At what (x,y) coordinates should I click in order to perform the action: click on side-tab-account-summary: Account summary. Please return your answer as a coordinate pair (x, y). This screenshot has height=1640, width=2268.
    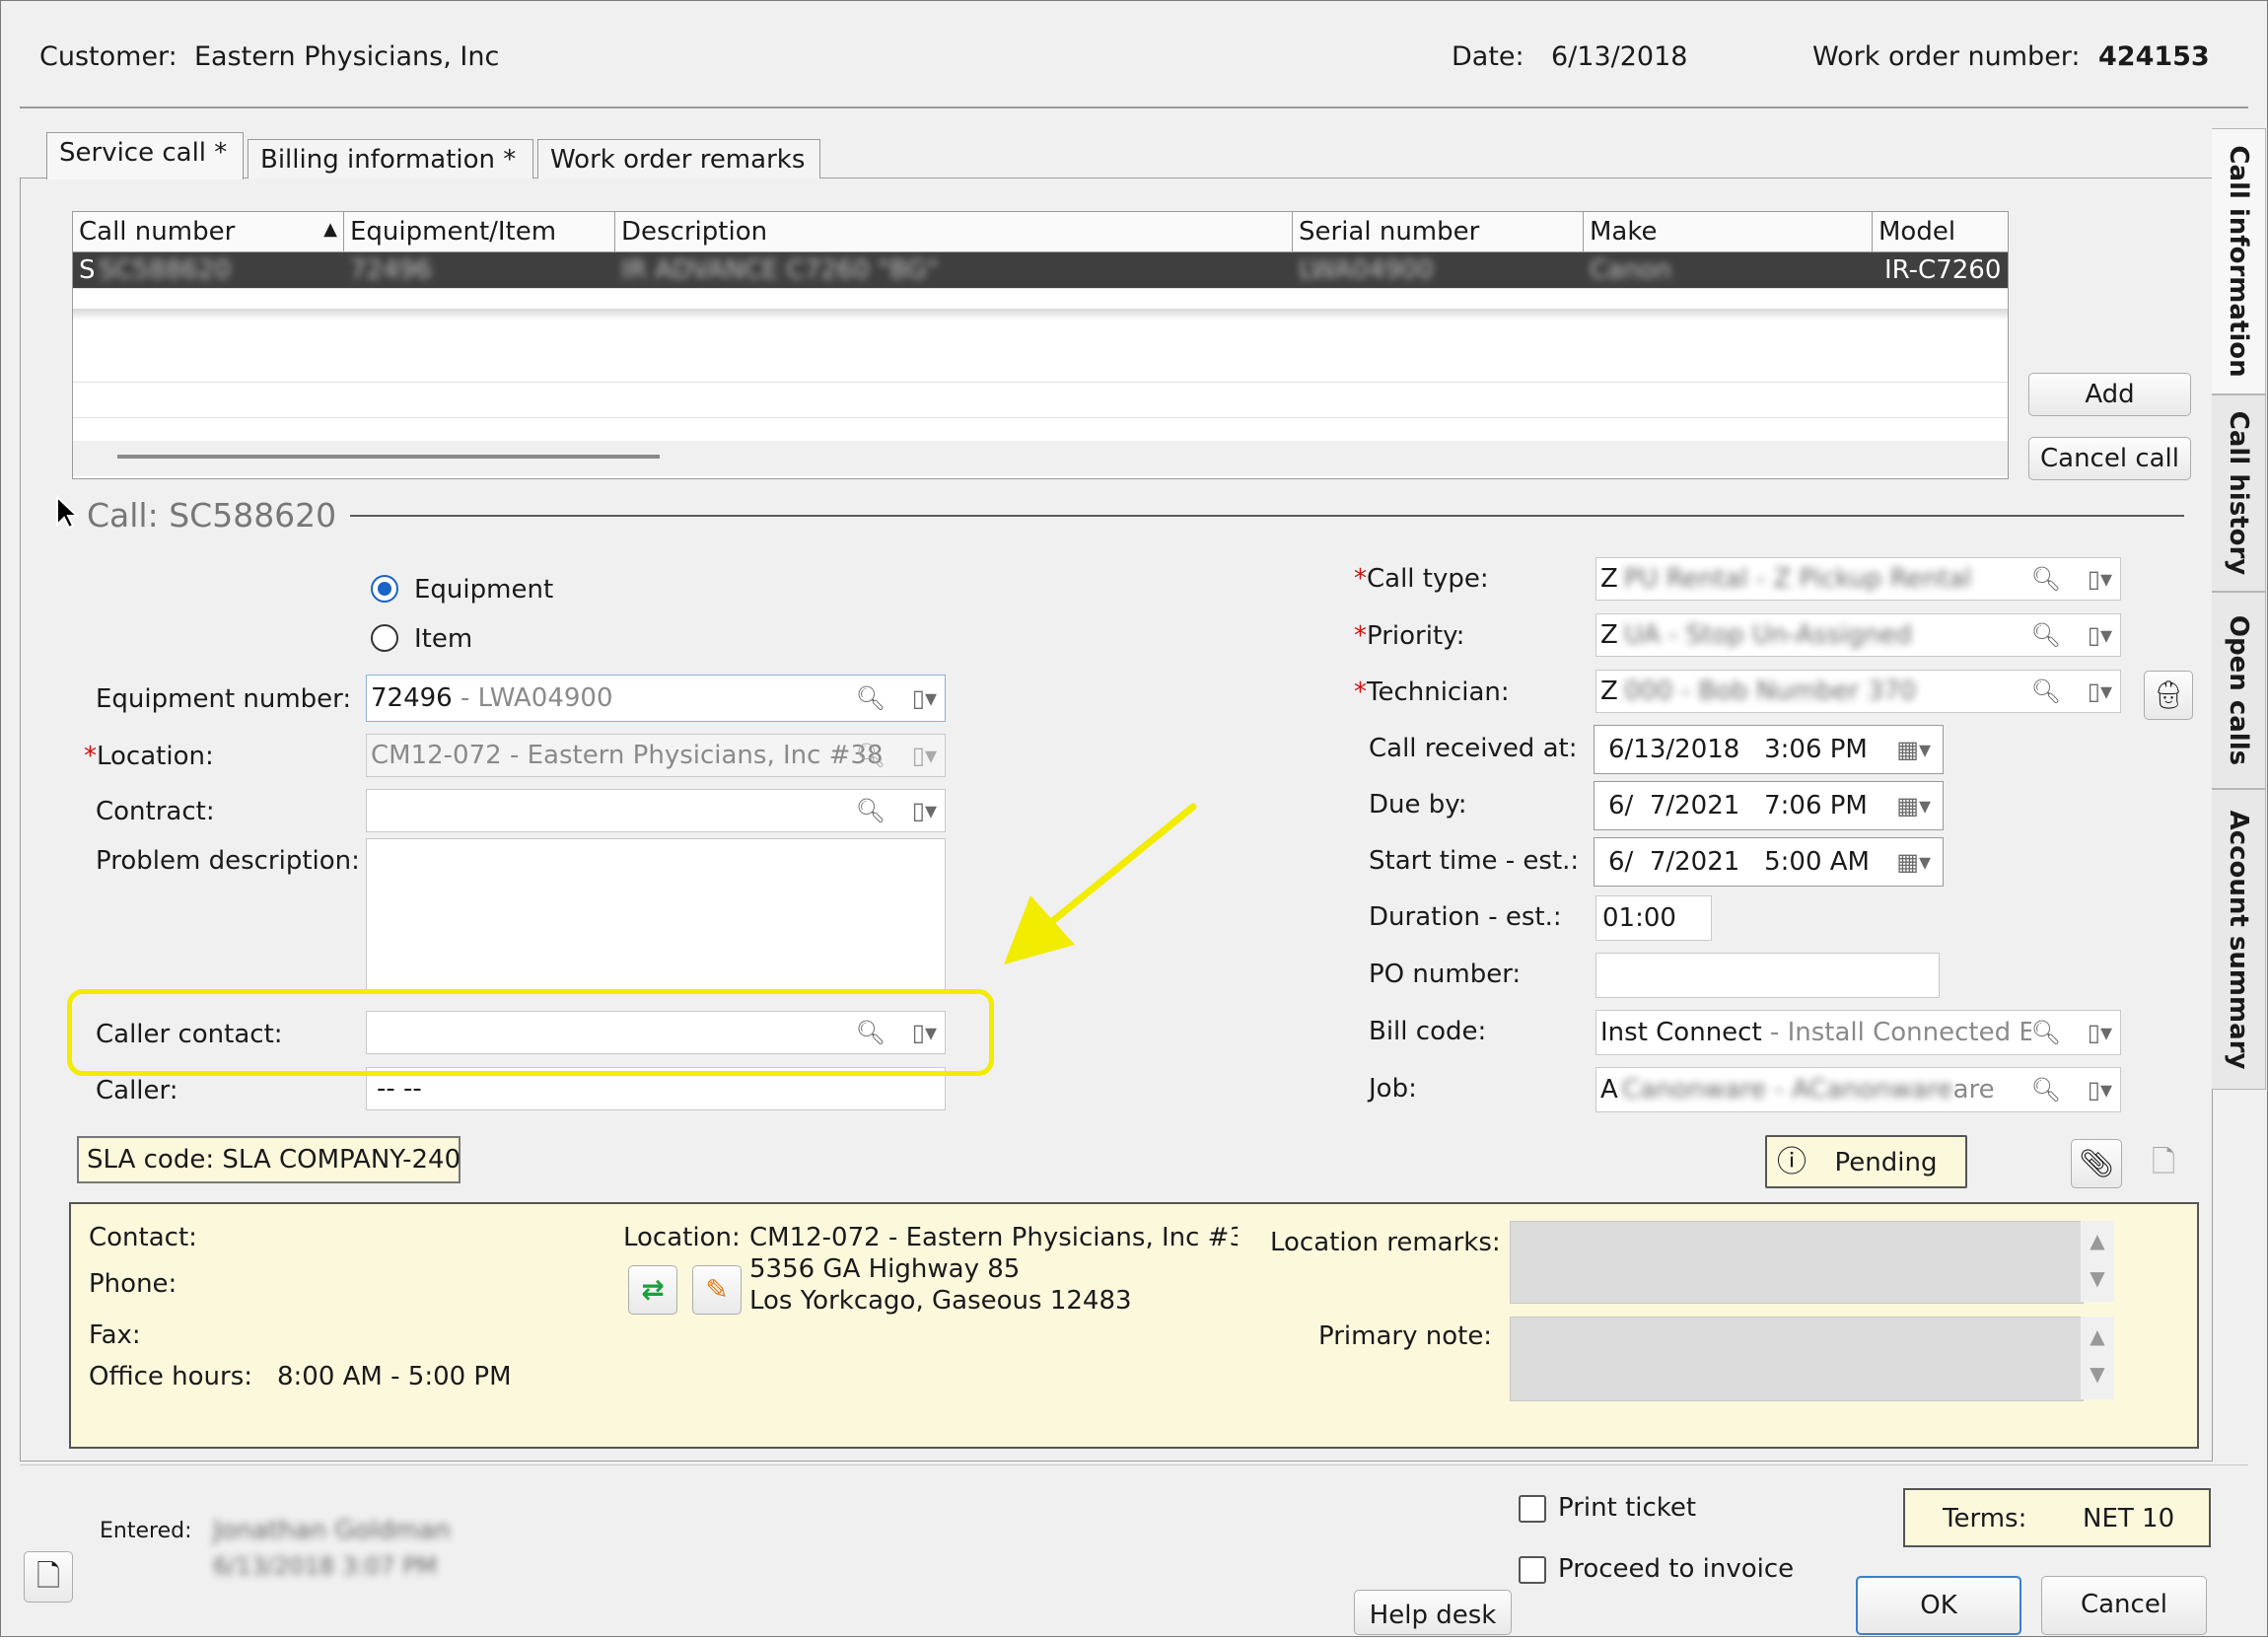
    Looking at the image, I should click on (2239, 939).